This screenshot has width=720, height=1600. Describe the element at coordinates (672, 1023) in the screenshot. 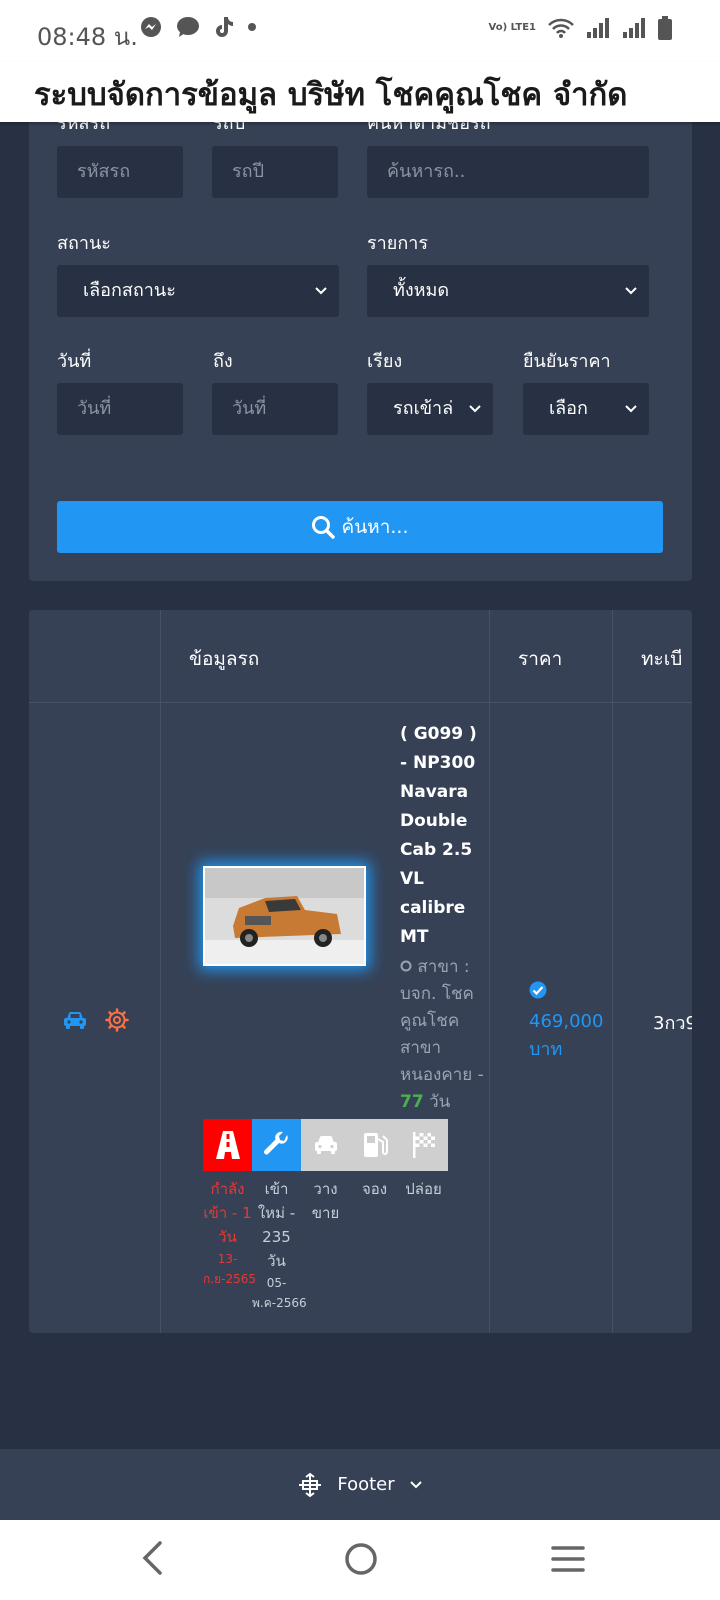

I see `plate-number: 3กว9` at that location.